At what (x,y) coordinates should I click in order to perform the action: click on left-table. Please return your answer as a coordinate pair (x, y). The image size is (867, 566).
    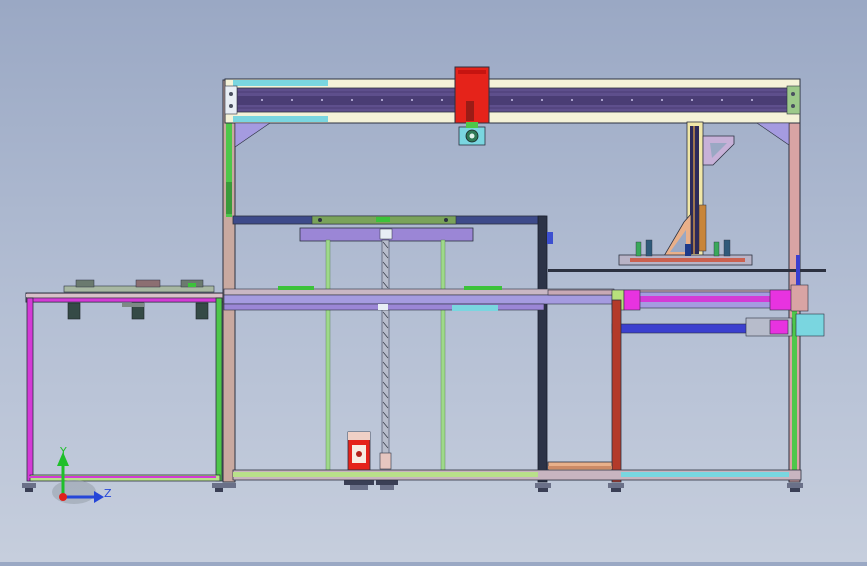
    Looking at the image, I should click on (124, 385).